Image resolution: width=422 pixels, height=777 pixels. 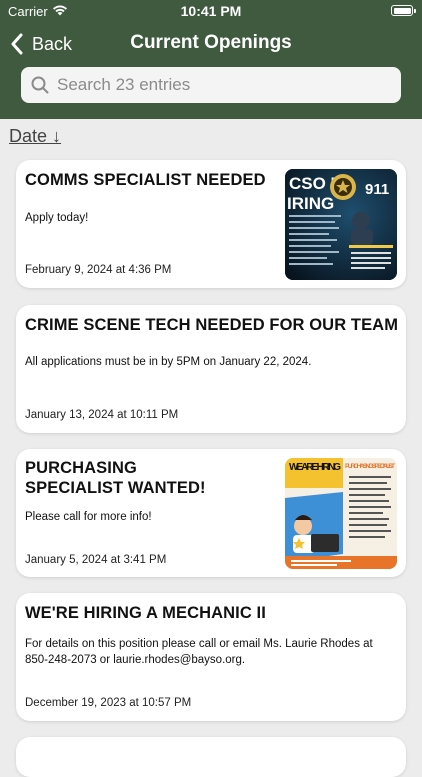 What do you see at coordinates (370, 466) in the screenshot?
I see `flyer-role-text: PURCHASING SPECIALIST` at bounding box center [370, 466].